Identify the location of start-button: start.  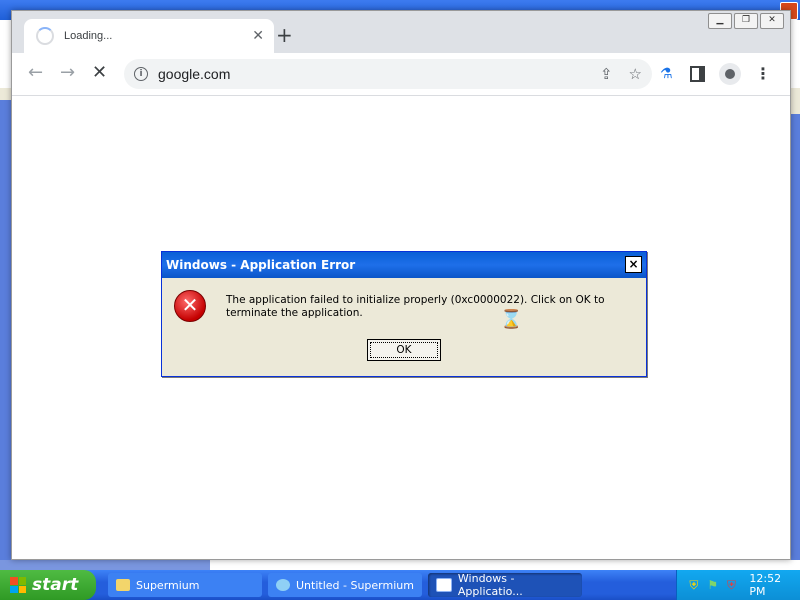
(48, 585).